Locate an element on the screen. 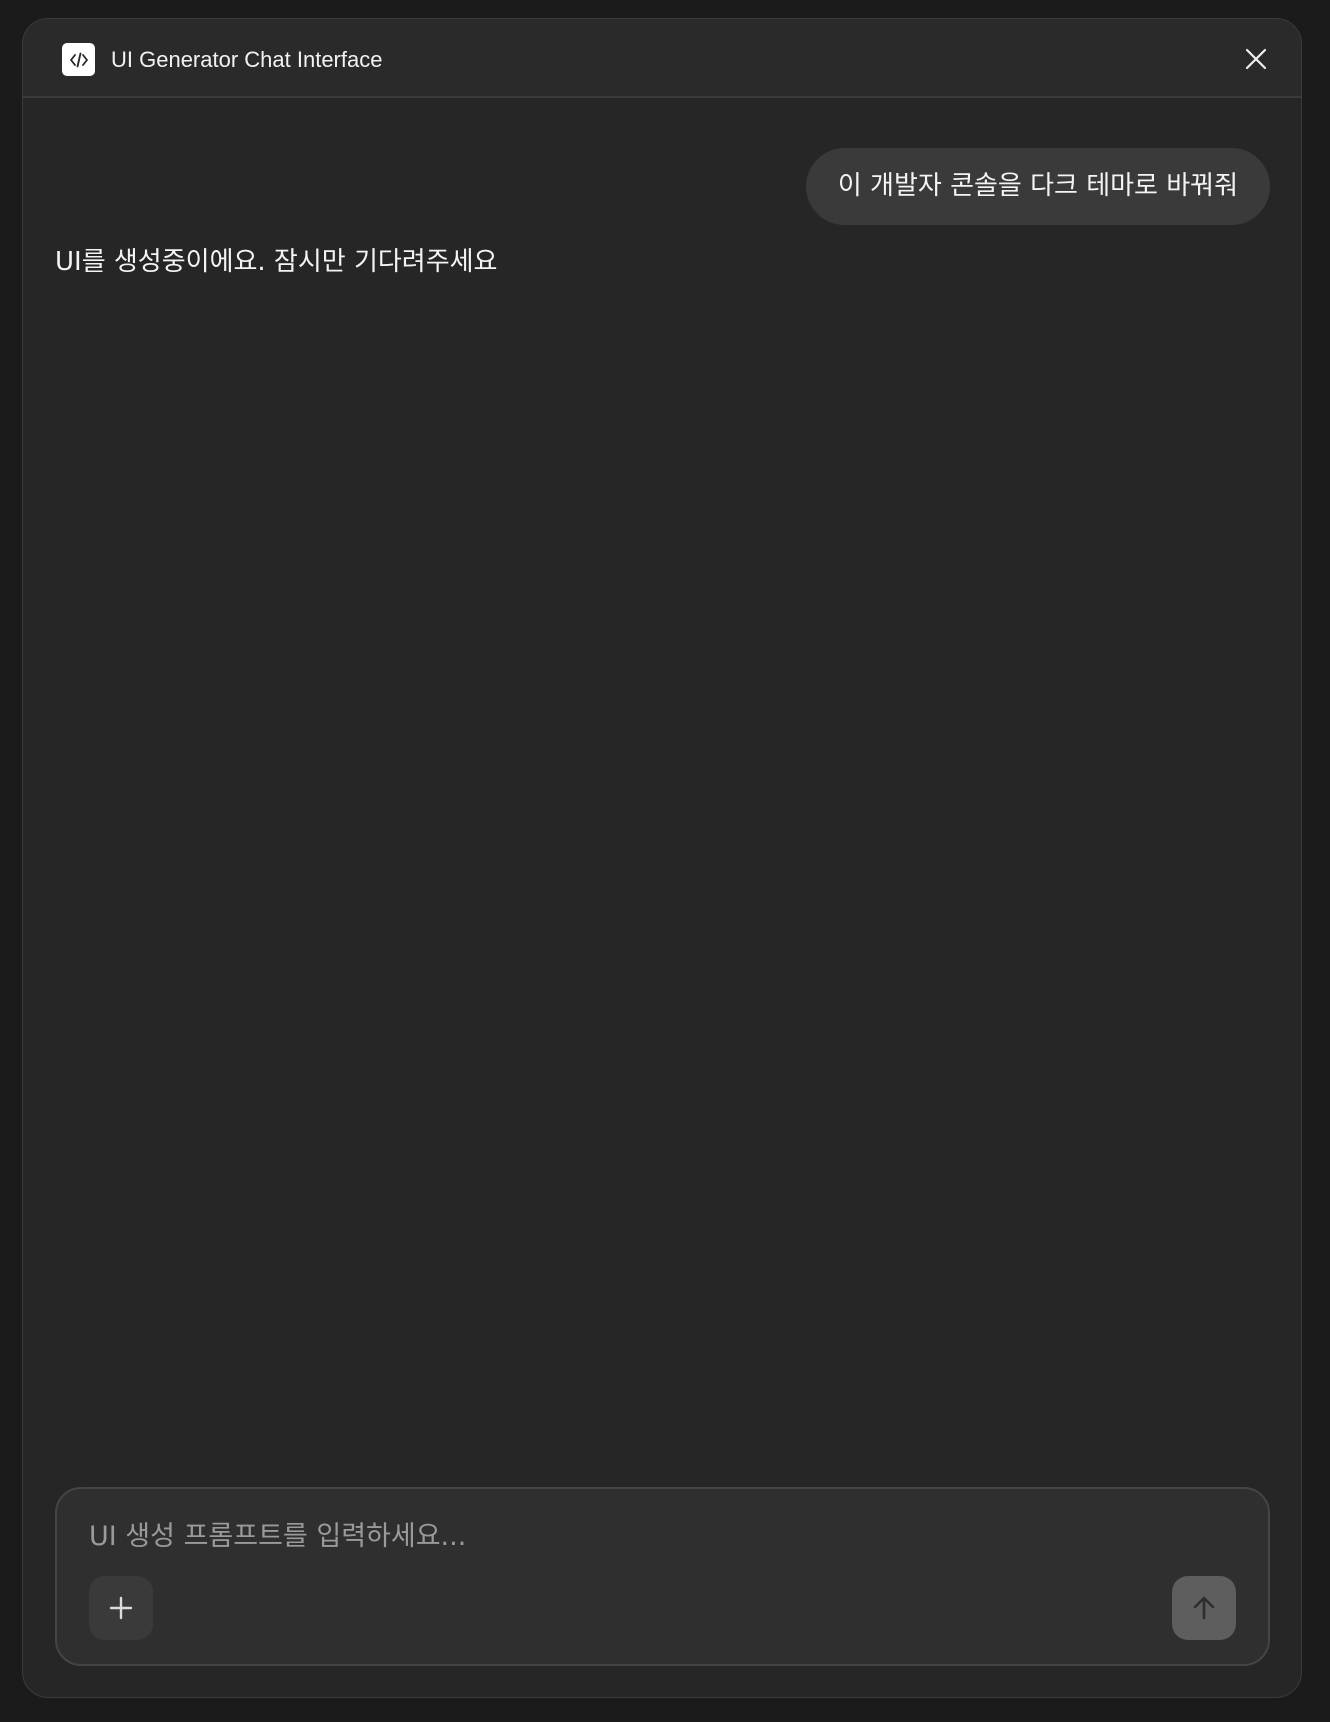  app-title: UI Generator Chat Interface is located at coordinates (247, 59).